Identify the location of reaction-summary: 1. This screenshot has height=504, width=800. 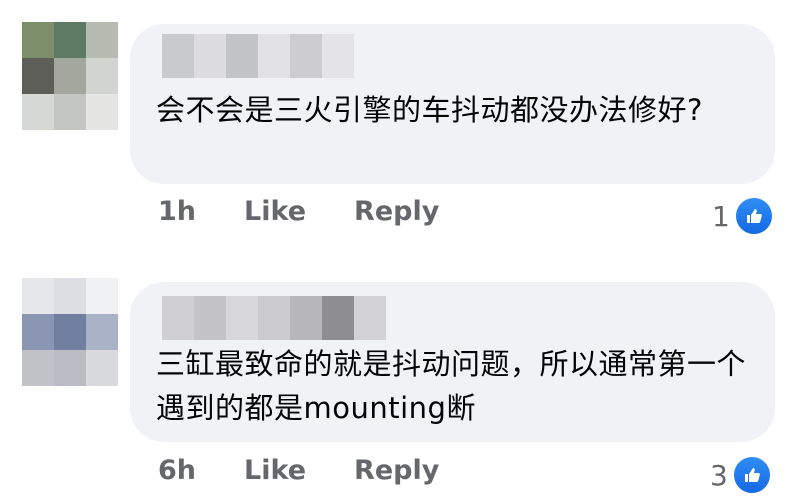
(743, 216).